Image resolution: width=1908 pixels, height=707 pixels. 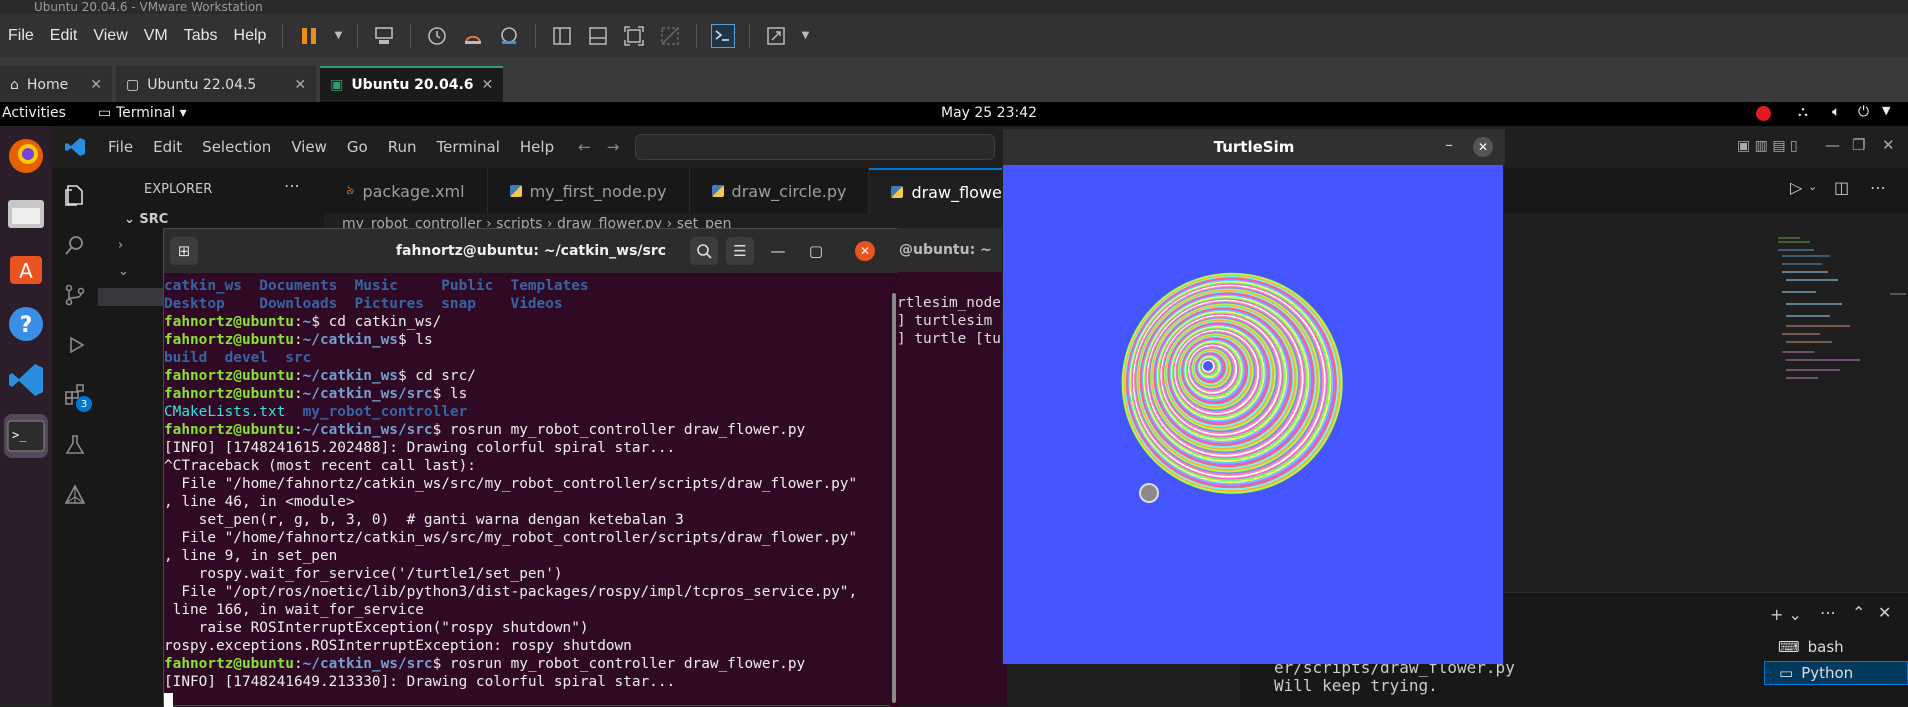 What do you see at coordinates (75, 195) in the screenshot?
I see `explorer-icon` at bounding box center [75, 195].